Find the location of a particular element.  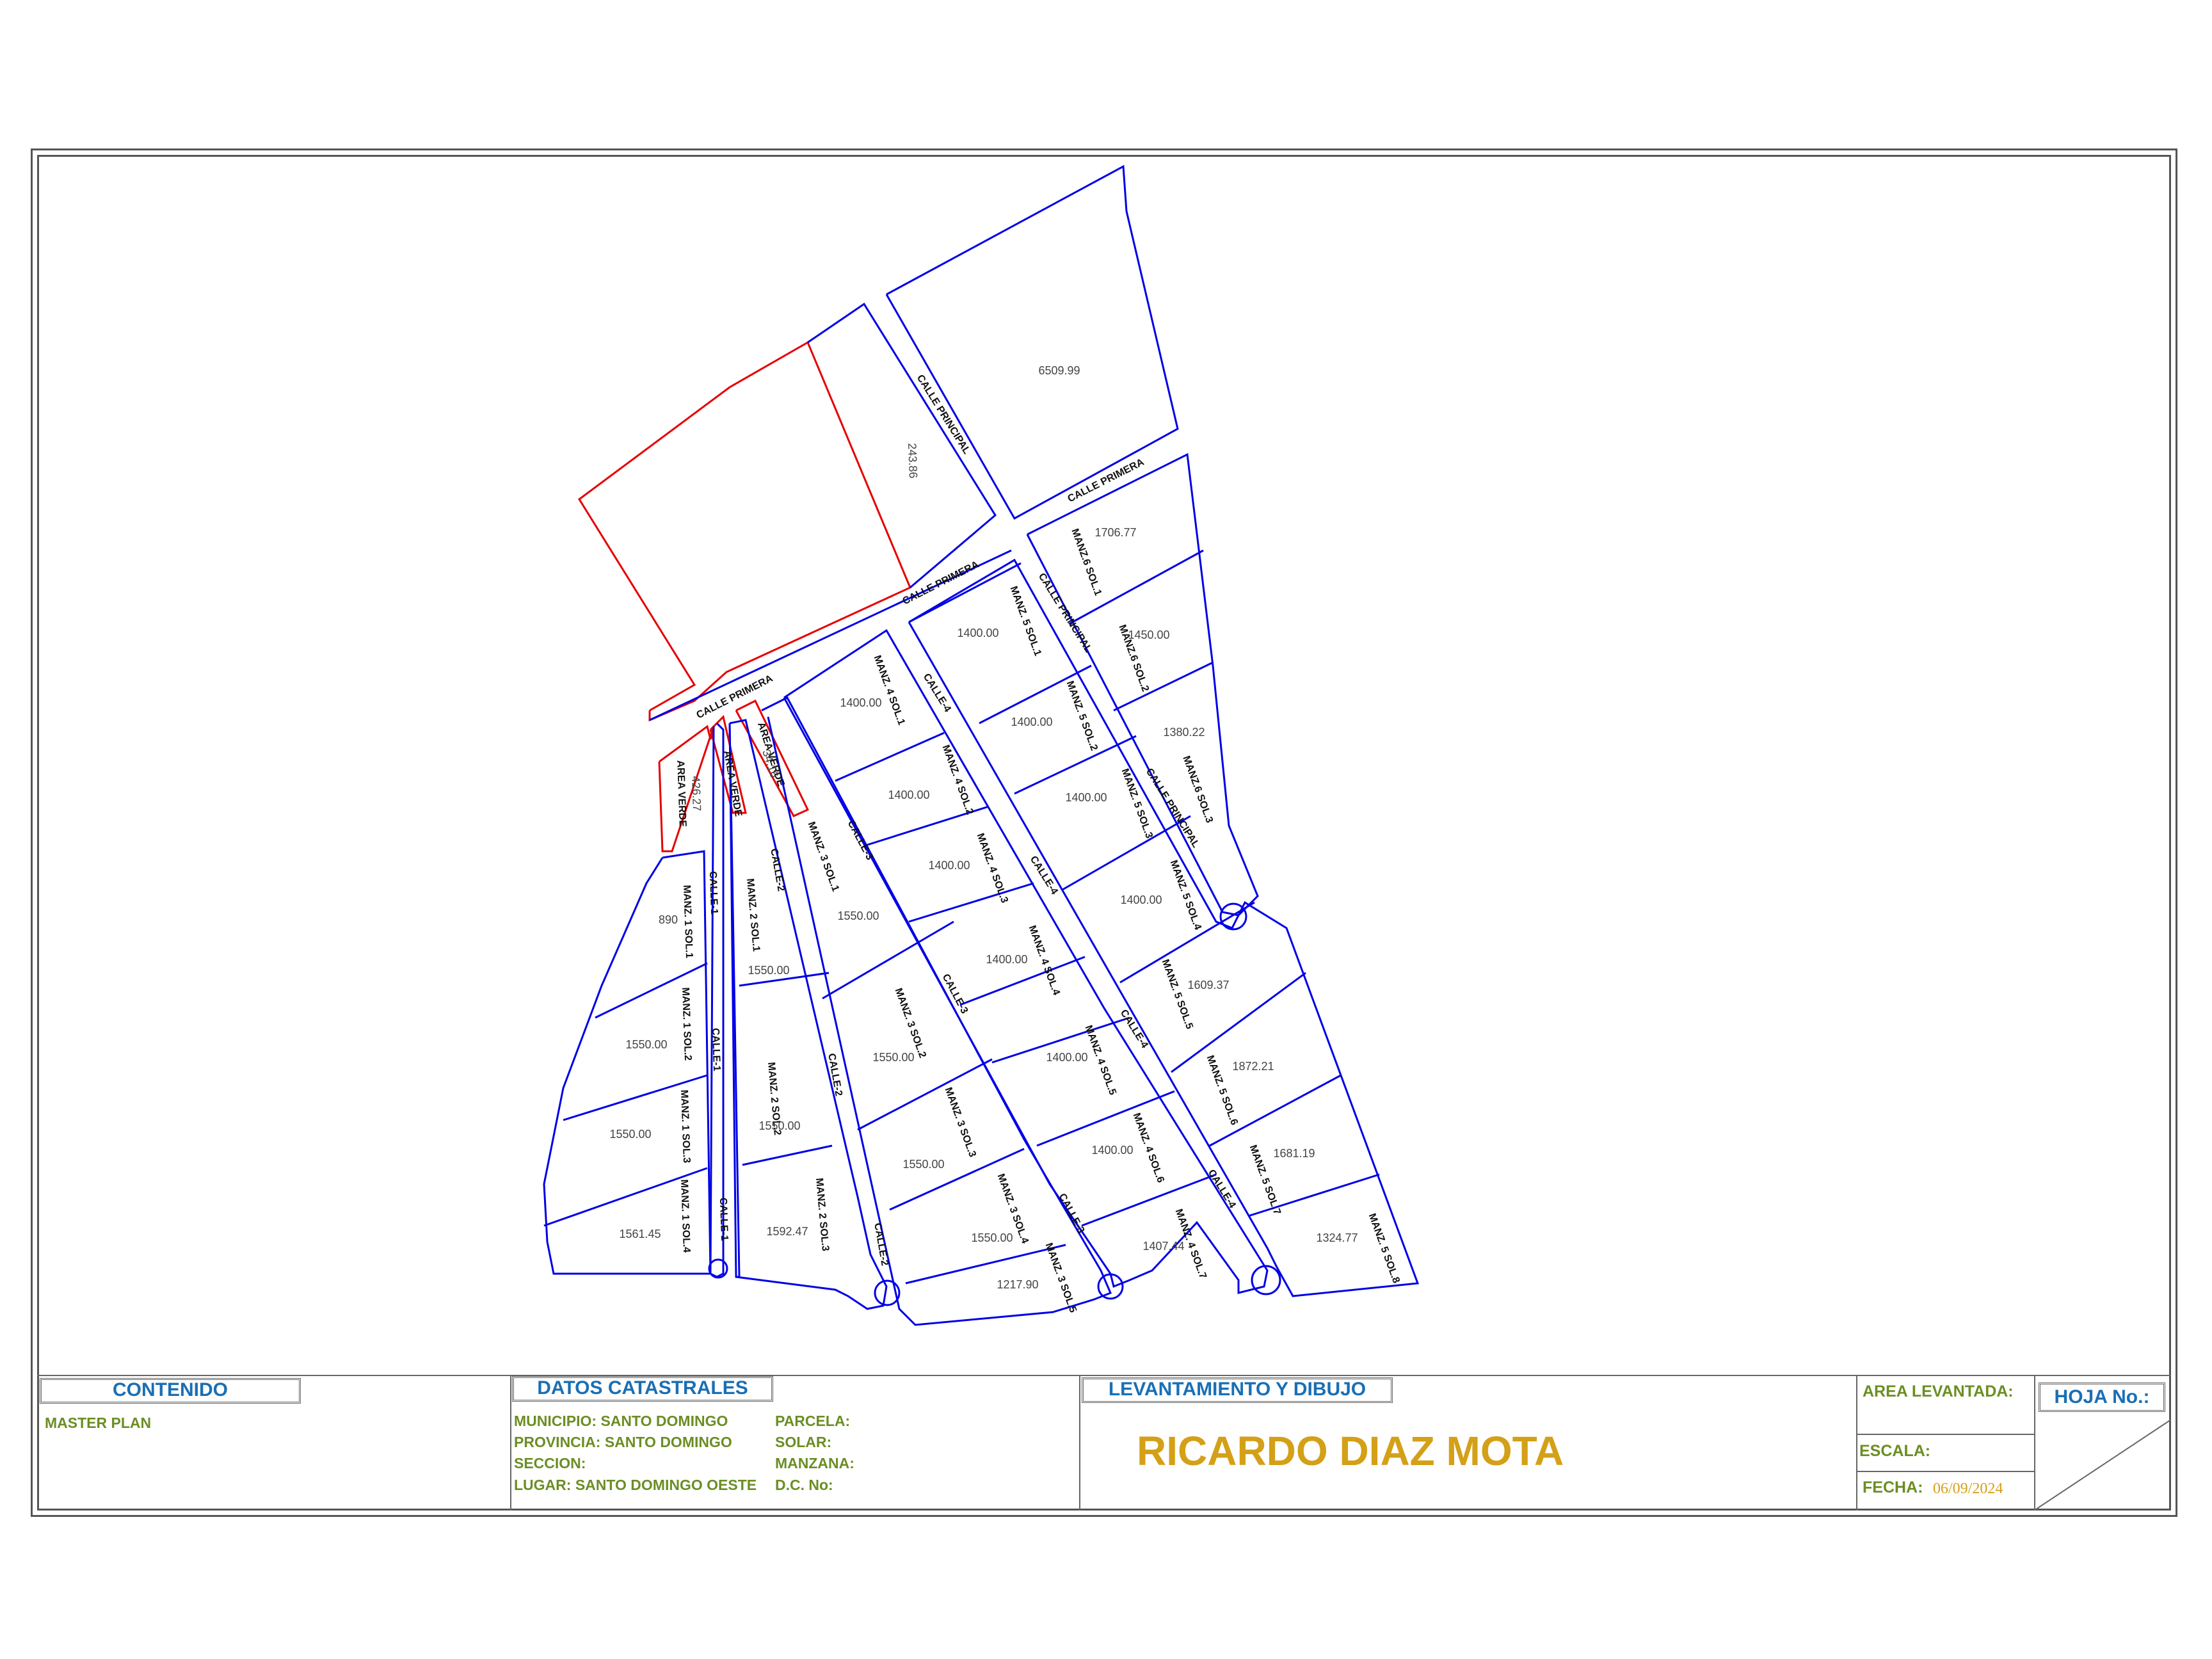

author-name: RICARDO DIAZ MOTA is located at coordinates (1350, 1451).